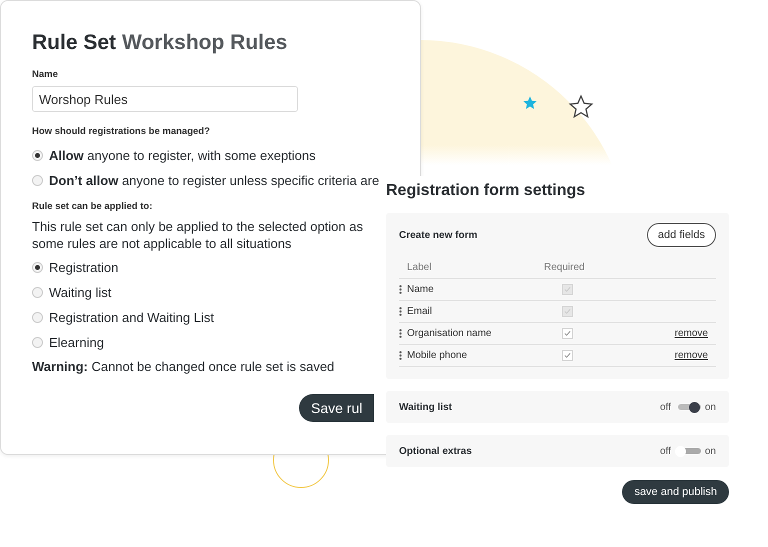 The height and width of the screenshot is (547, 768). I want to click on section-label: Rule set can be applied to:, so click(93, 206).